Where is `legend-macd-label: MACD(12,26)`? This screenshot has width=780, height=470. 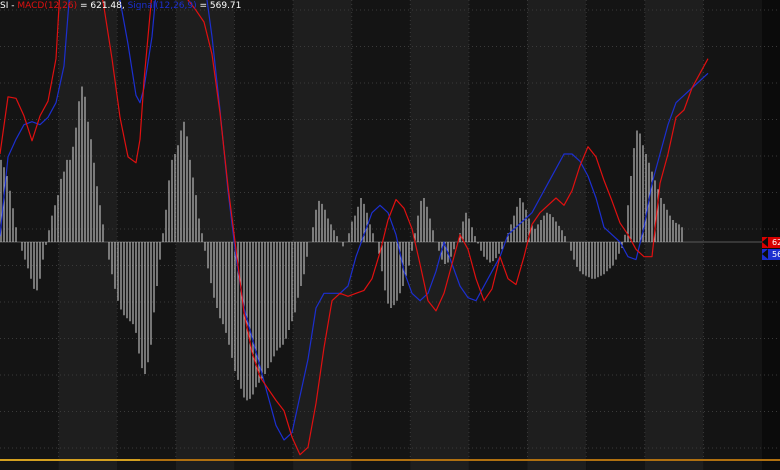
legend-macd-label: MACD(12,26) is located at coordinates (47, 6).